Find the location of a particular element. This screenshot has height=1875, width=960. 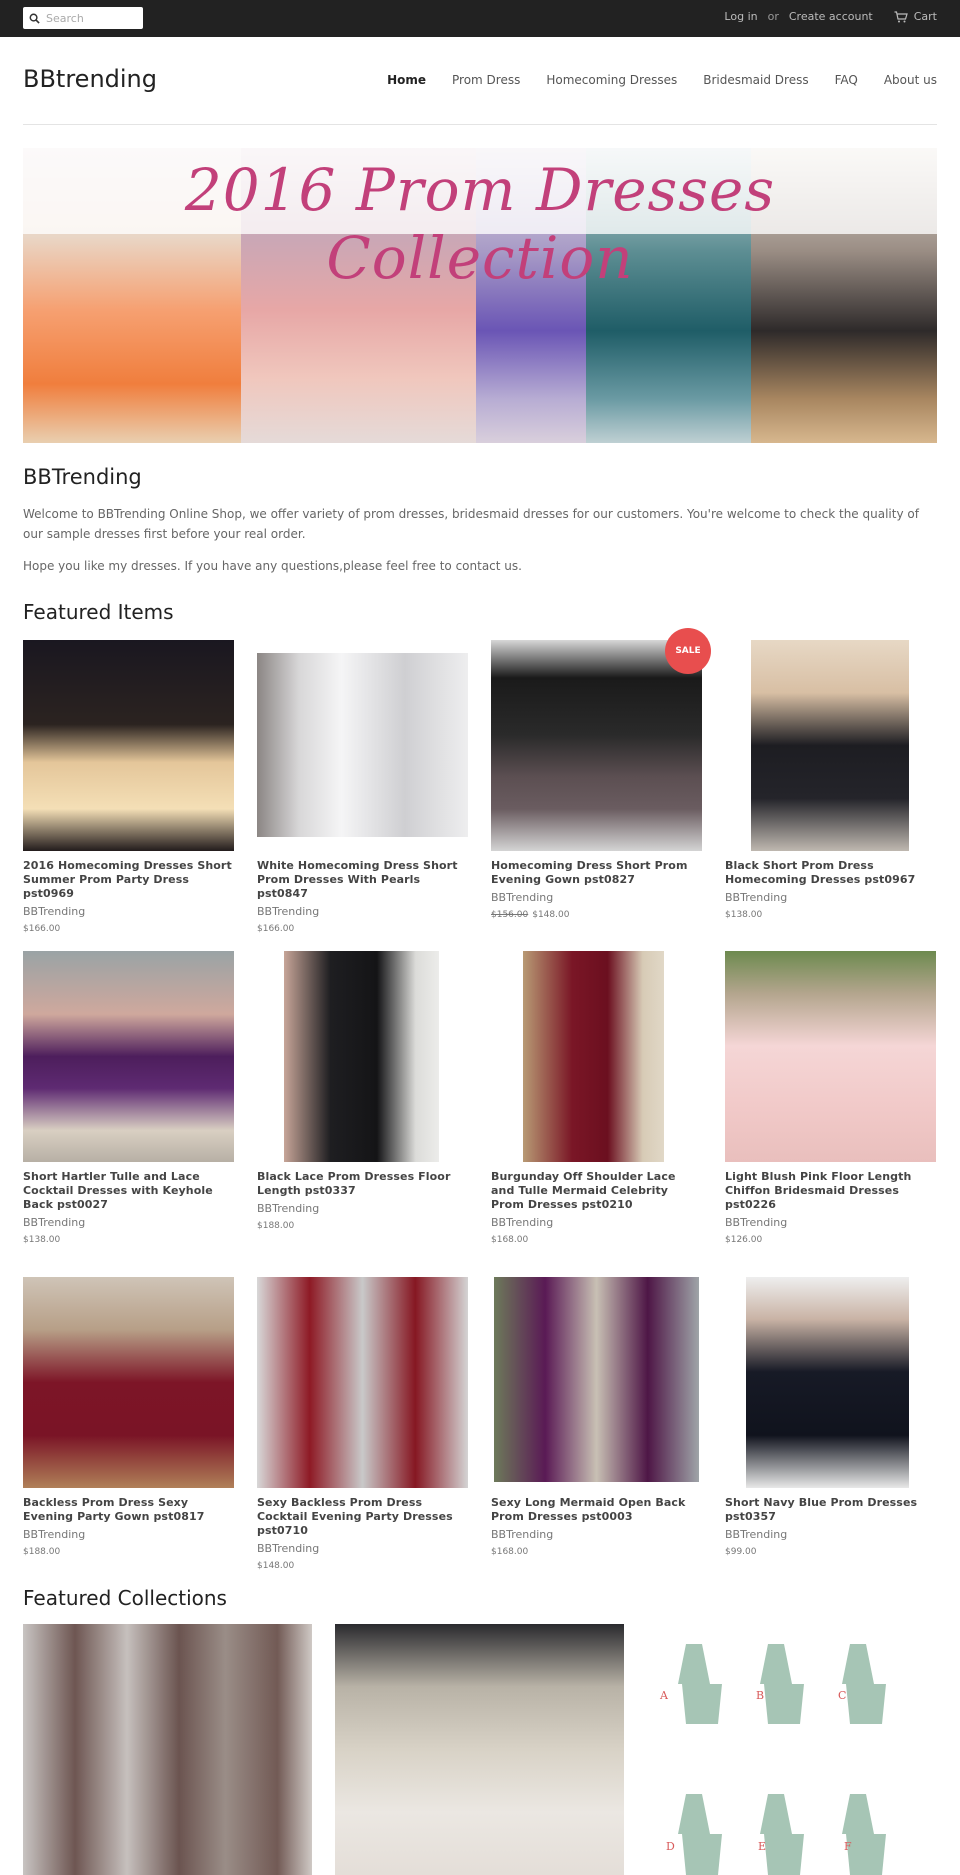

sale-price: $148.00 is located at coordinates (551, 915).